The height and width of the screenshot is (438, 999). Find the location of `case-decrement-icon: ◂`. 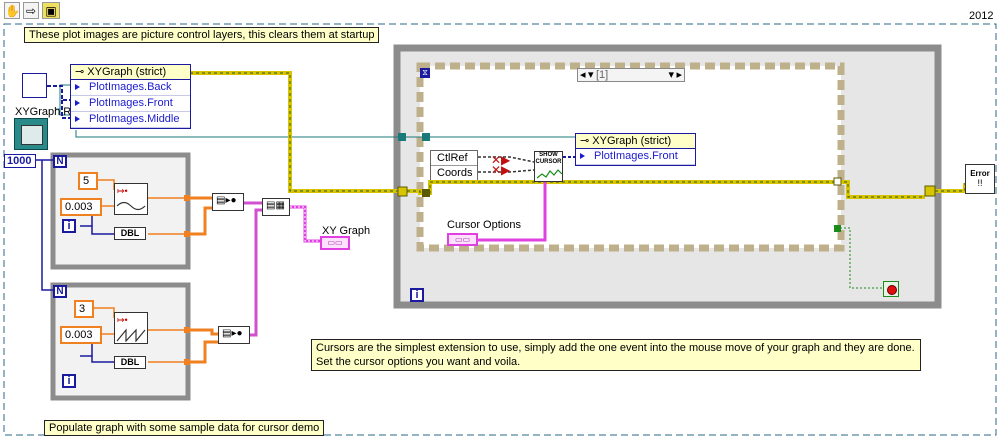

case-decrement-icon: ◂ is located at coordinates (583, 75).